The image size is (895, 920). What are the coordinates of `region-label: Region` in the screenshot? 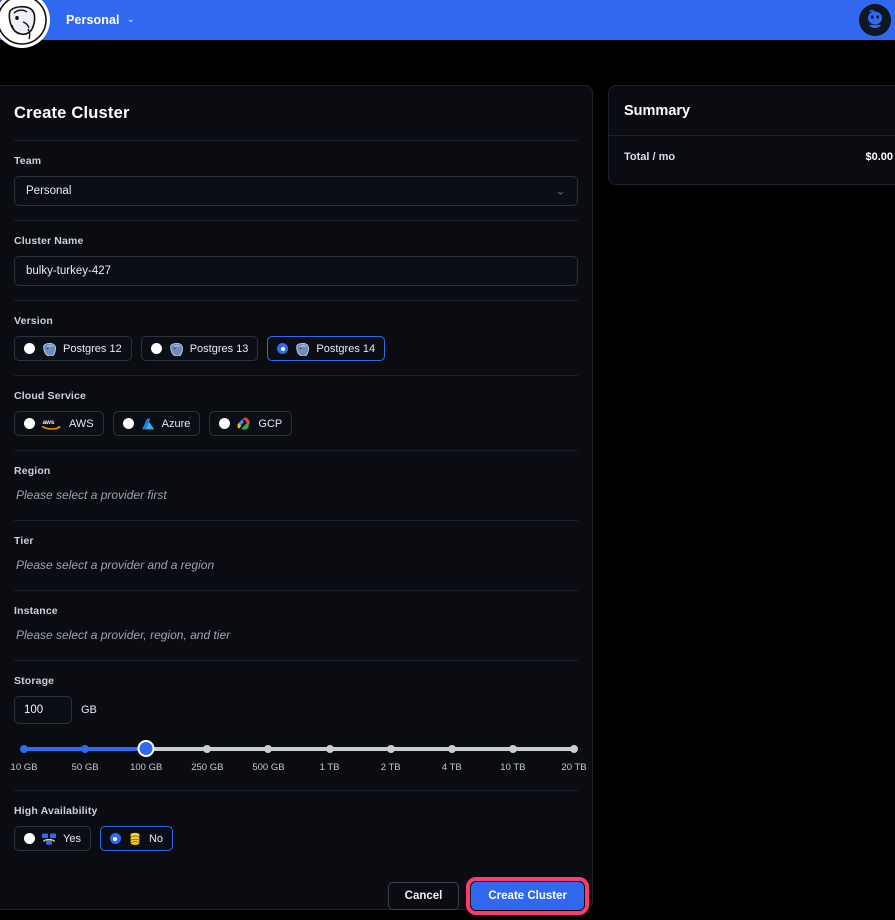 It's located at (32, 471).